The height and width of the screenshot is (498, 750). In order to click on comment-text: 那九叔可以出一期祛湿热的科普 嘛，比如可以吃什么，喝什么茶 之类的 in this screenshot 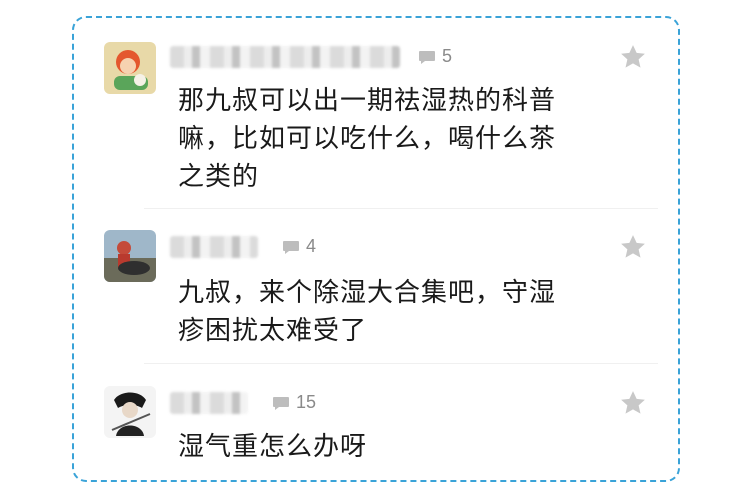, I will do `click(367, 139)`.